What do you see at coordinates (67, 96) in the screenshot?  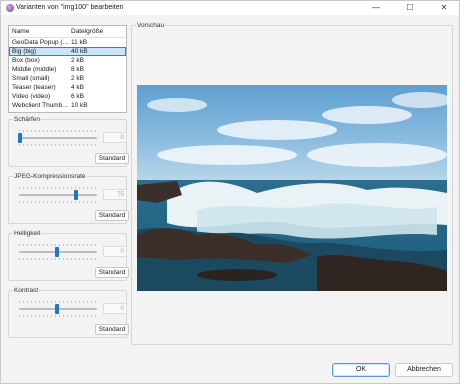 I see `list-item: Video (video) 6 kB` at bounding box center [67, 96].